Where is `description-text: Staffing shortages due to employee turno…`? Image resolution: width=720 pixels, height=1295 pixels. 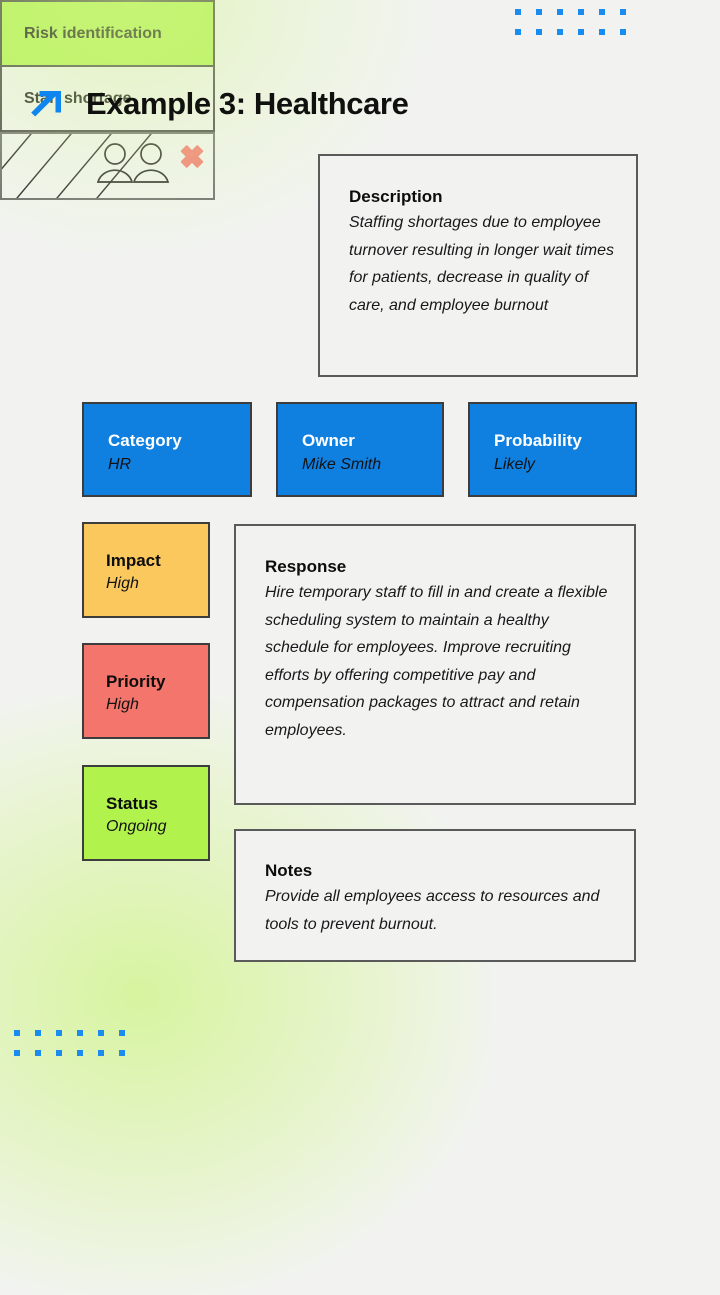 description-text: Staffing shortages due to employee turno… is located at coordinates (482, 264).